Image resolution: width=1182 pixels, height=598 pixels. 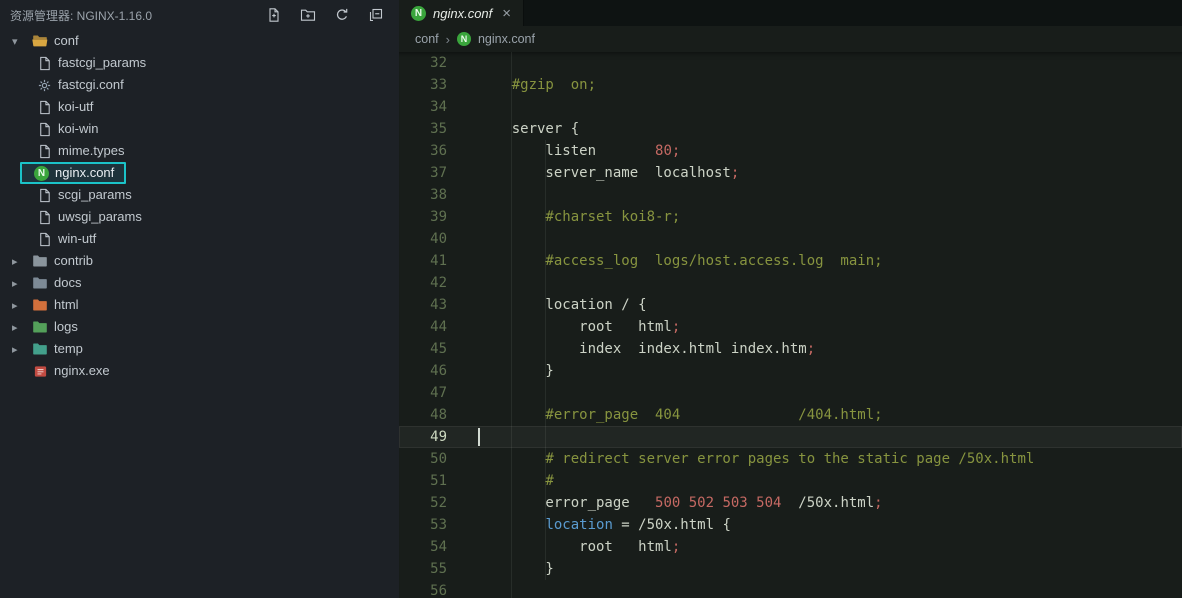 What do you see at coordinates (680, 503) in the screenshot?
I see `code-text: error_page 500 502 503 504 /50x.html;` at bounding box center [680, 503].